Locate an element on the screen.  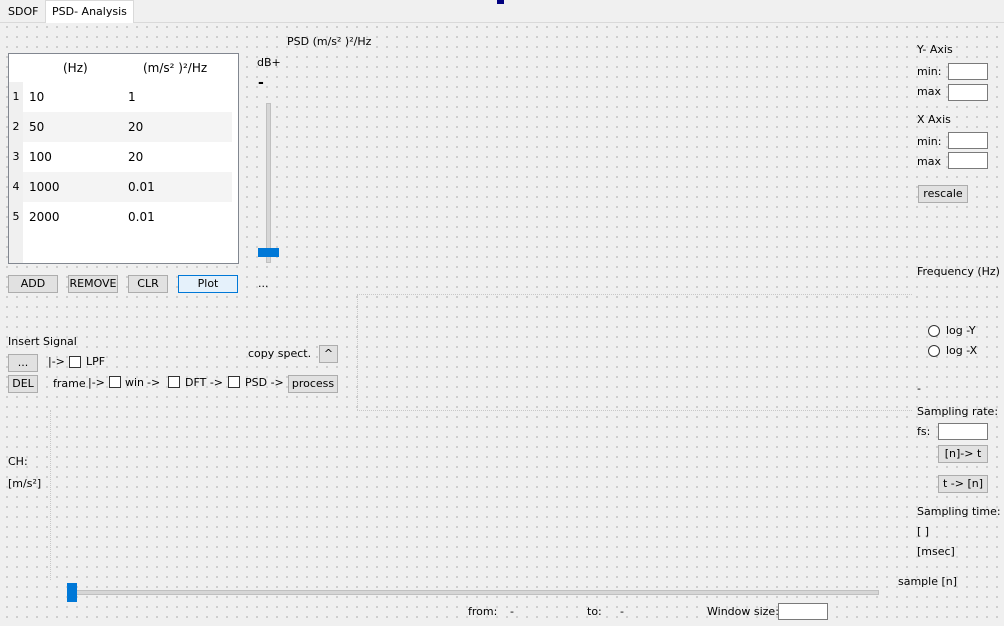
cell-hz: 10 is located at coordinates (36, 97).